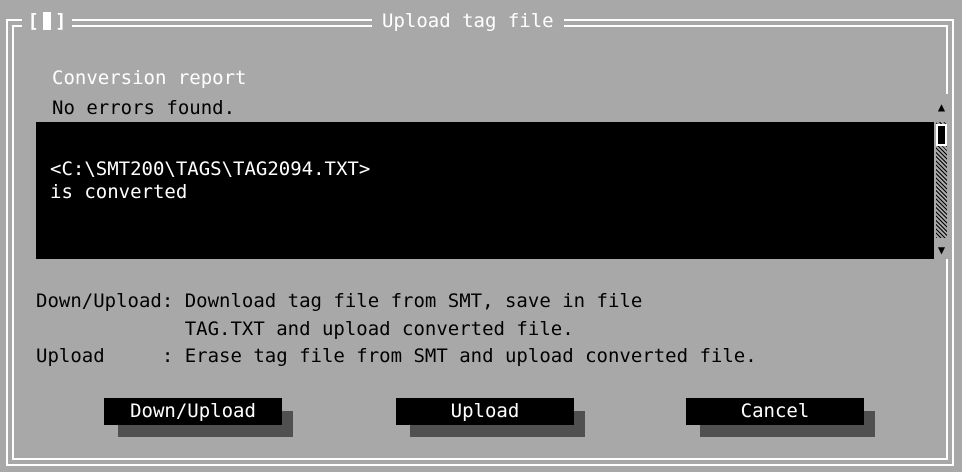 The image size is (965, 474). Describe the element at coordinates (210, 169) in the screenshot. I see `log-line: <C:\SMT200\TAGS\TAG2094.TXT>` at that location.